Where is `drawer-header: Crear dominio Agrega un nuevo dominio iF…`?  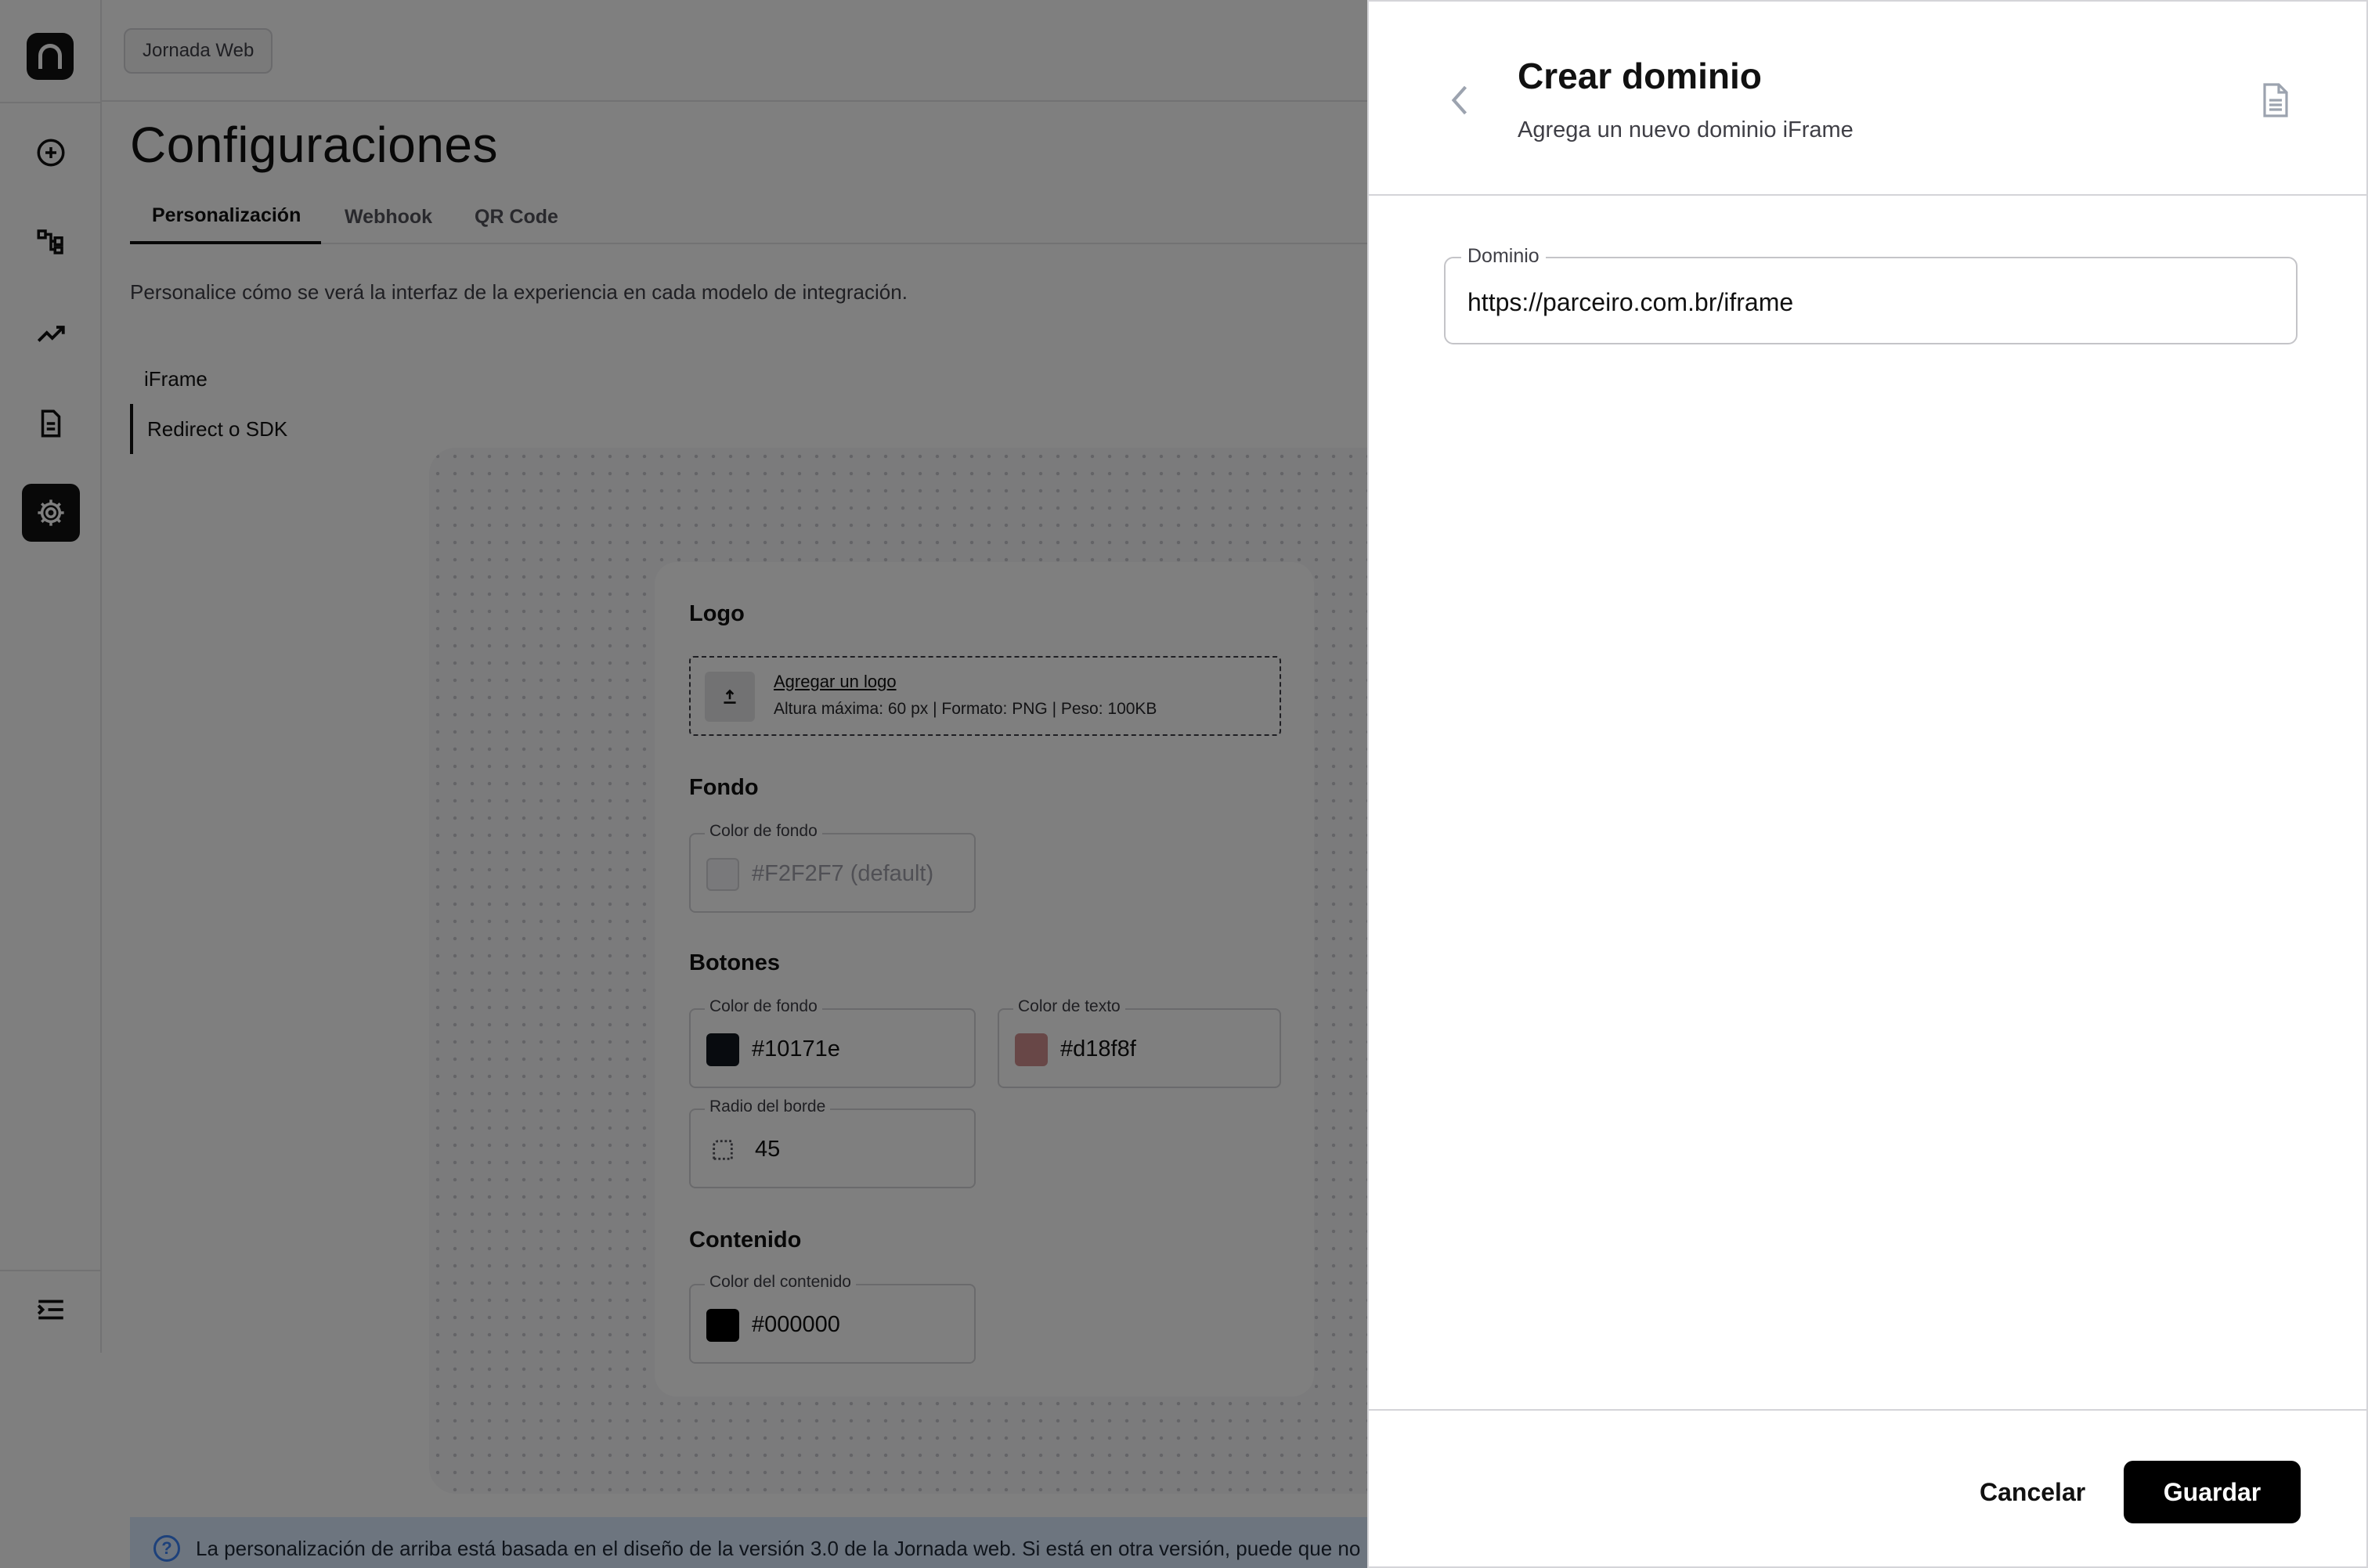 drawer-header: Crear dominio Agrega un nuevo dominio iF… is located at coordinates (1867, 99).